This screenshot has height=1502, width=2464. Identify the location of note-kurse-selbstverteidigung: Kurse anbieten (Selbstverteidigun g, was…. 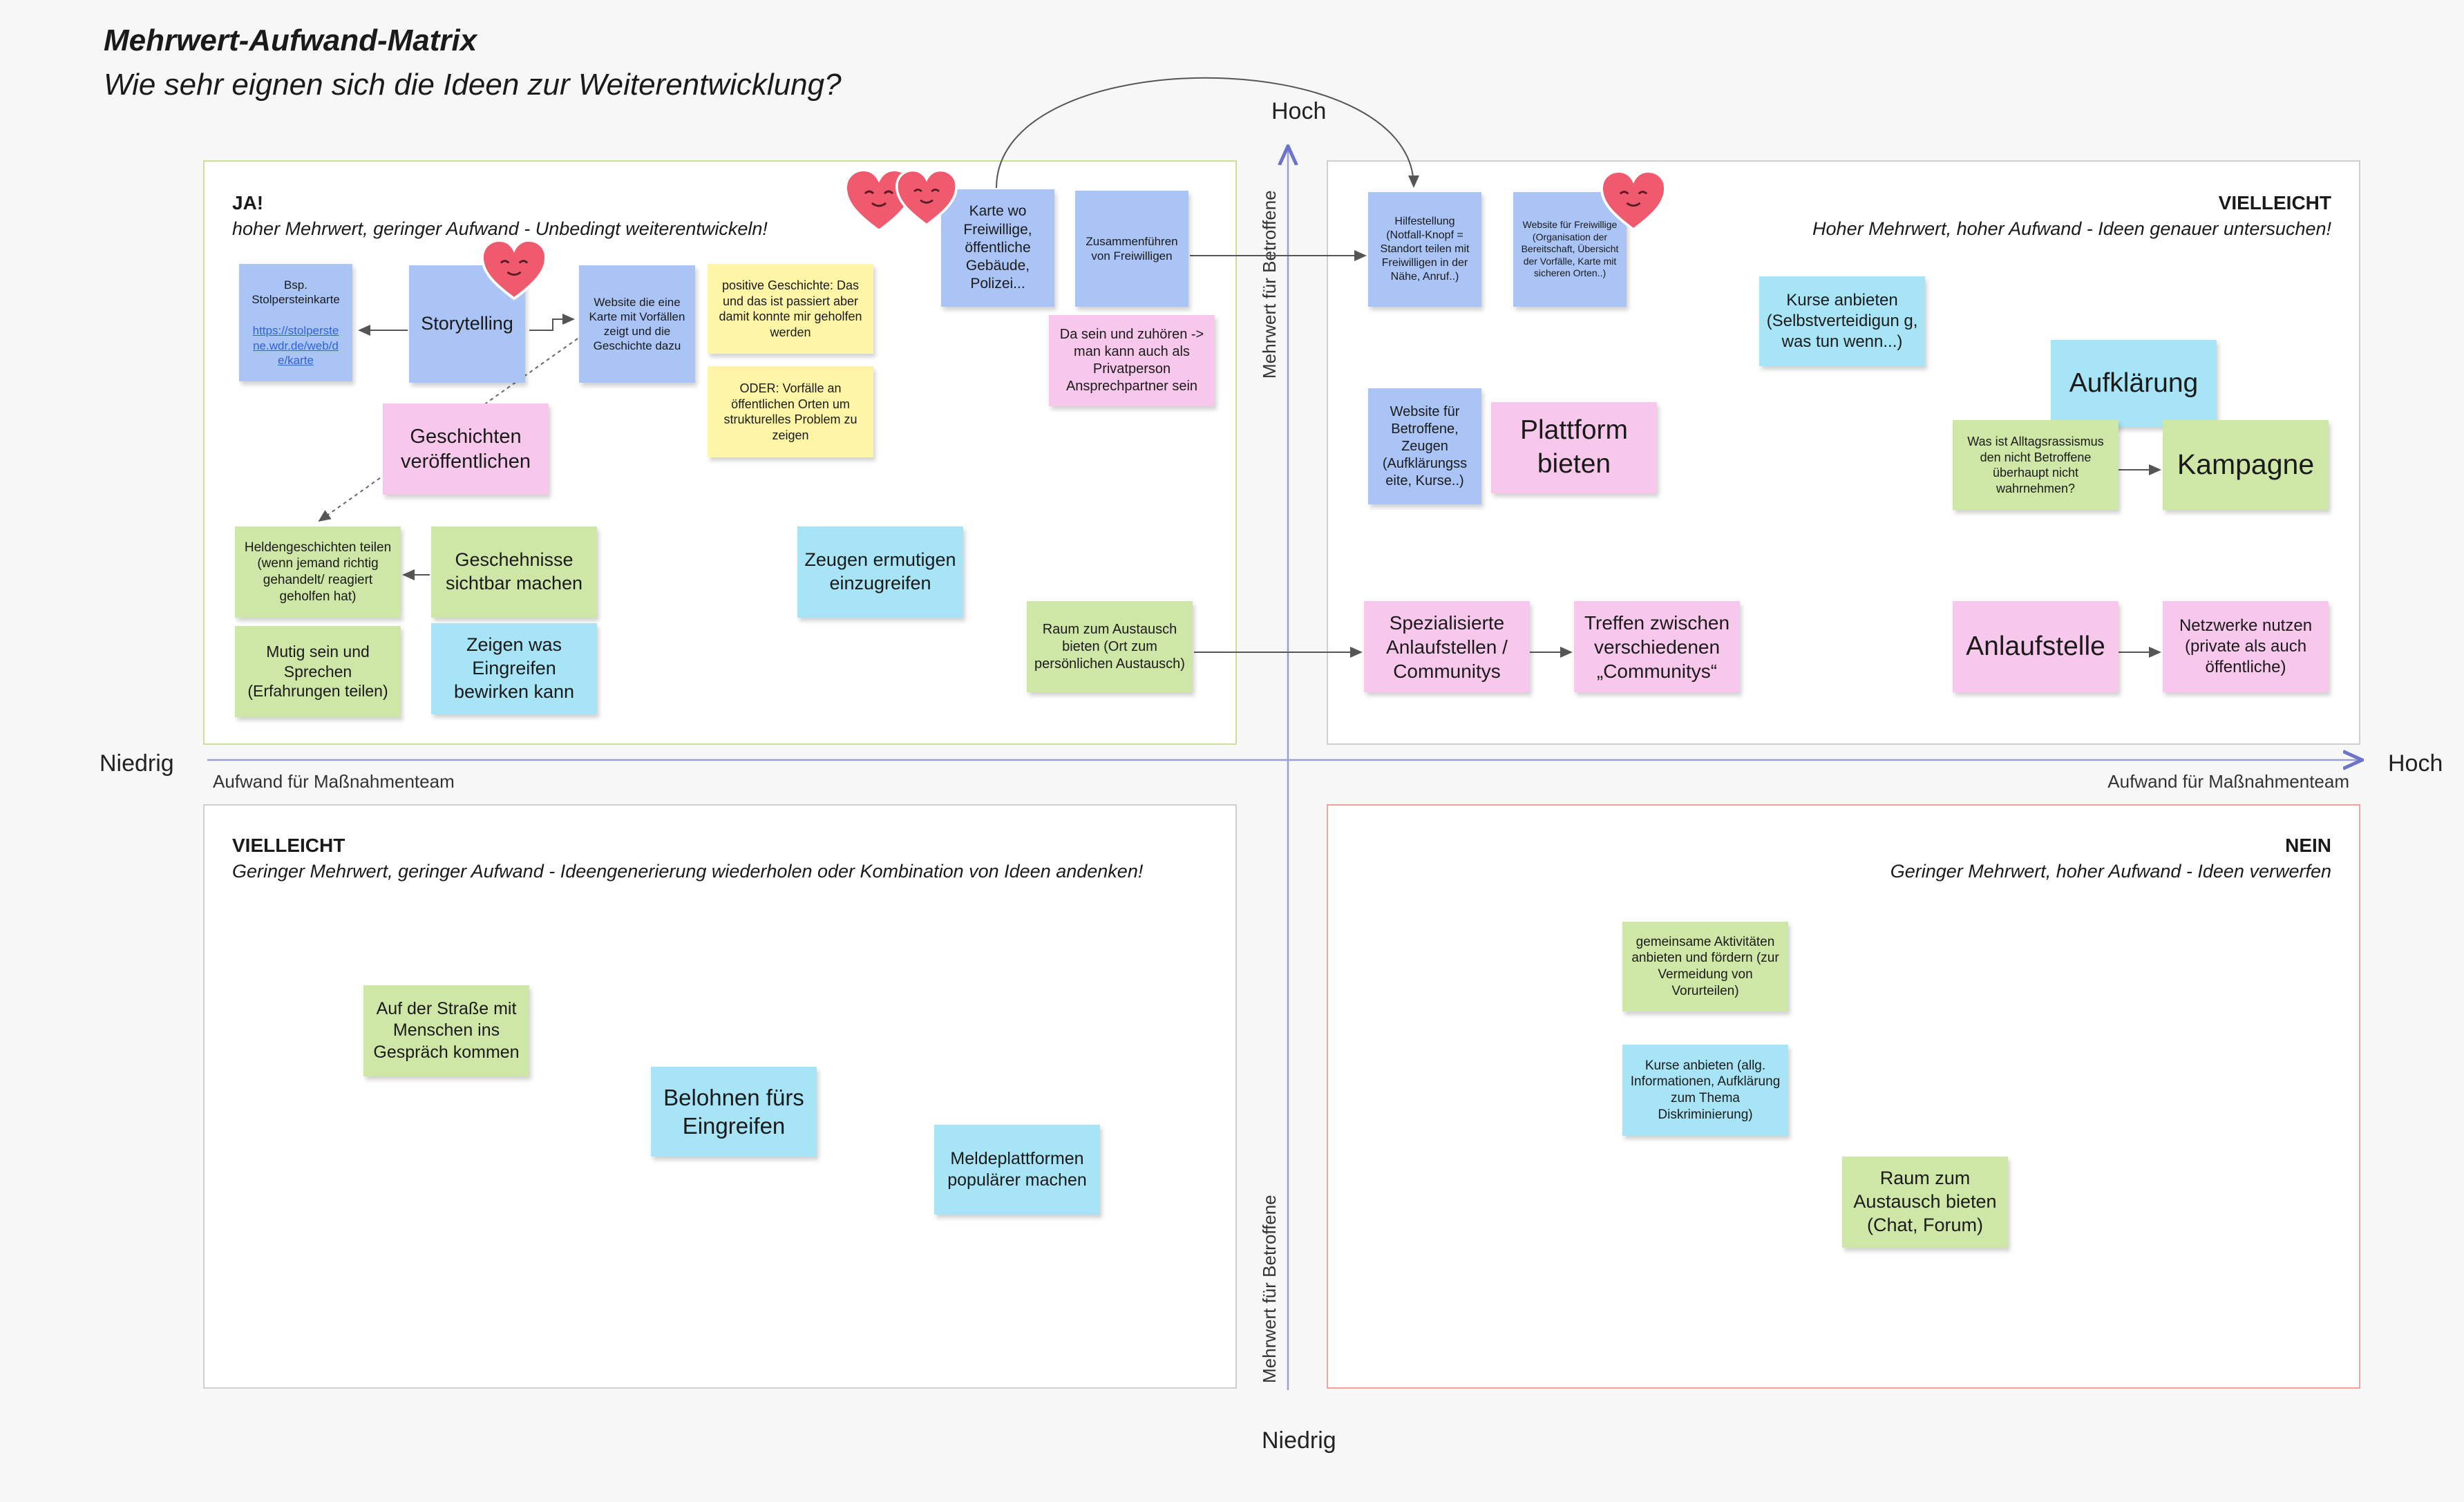
(1842, 321).